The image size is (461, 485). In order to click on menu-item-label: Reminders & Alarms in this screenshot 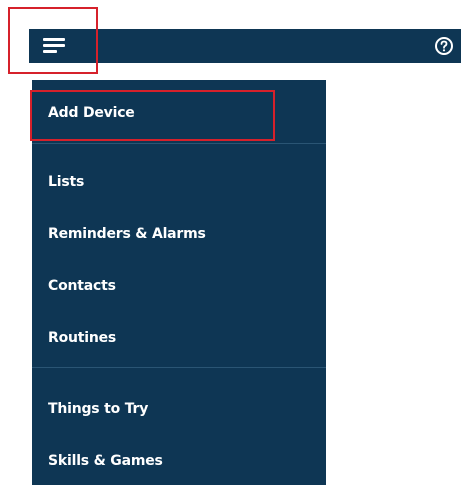, I will do `click(127, 234)`.